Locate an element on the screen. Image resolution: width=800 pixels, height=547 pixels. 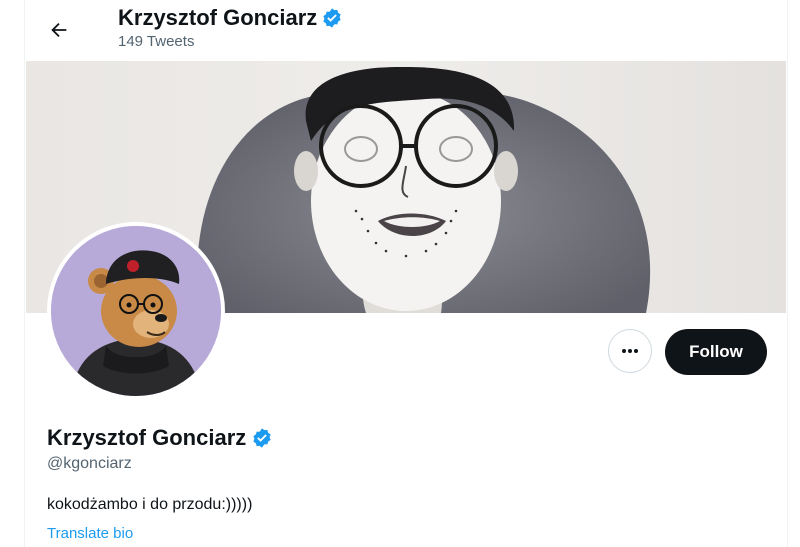
follow-button: Follow is located at coordinates (716, 352).